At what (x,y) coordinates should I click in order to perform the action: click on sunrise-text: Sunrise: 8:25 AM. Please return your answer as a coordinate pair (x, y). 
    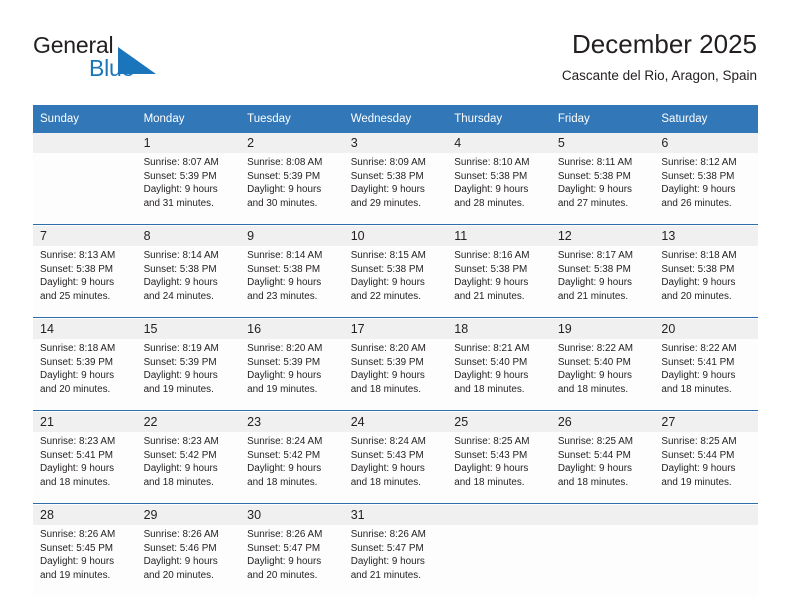
    Looking at the image, I should click on (699, 441).